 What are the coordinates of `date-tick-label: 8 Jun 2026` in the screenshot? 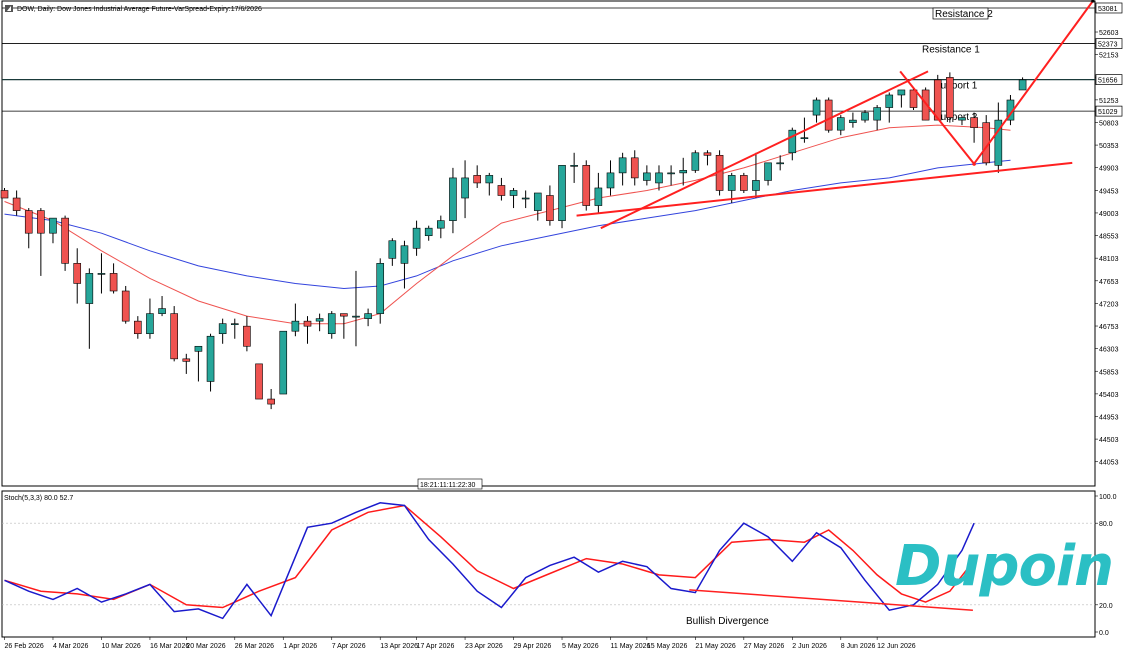 It's located at (858, 646).